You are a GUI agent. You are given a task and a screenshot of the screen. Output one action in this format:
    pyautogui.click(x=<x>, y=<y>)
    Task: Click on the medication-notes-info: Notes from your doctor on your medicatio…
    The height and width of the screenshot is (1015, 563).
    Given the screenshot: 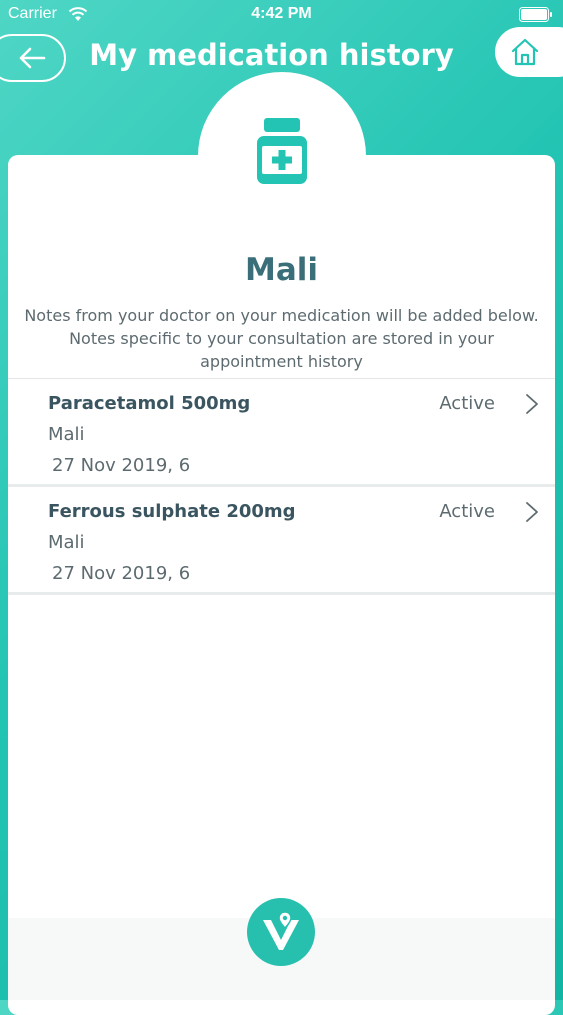 What is the action you would take?
    pyautogui.click(x=281, y=338)
    